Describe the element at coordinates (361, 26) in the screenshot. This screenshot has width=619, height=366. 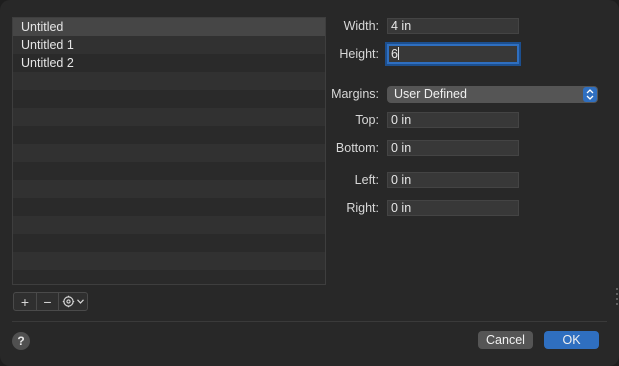
I see `width-label: Width:` at that location.